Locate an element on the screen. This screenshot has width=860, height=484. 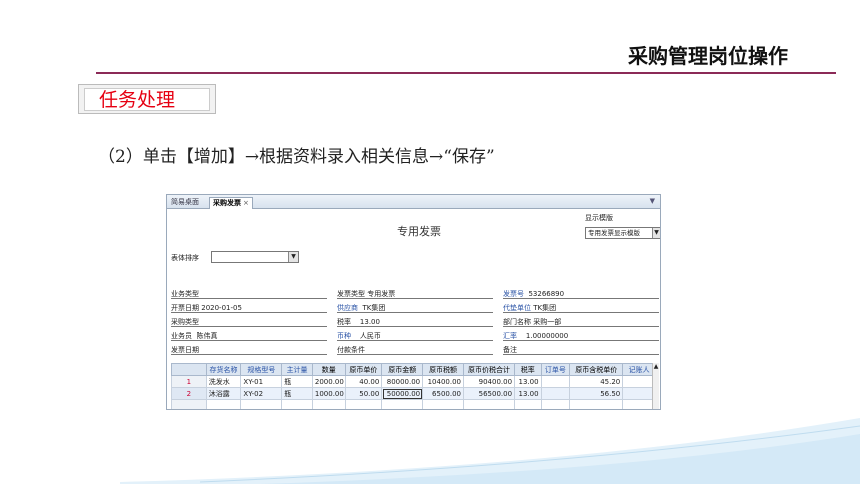
field-department: 部门名称 采购一部 is located at coordinates (581, 322).